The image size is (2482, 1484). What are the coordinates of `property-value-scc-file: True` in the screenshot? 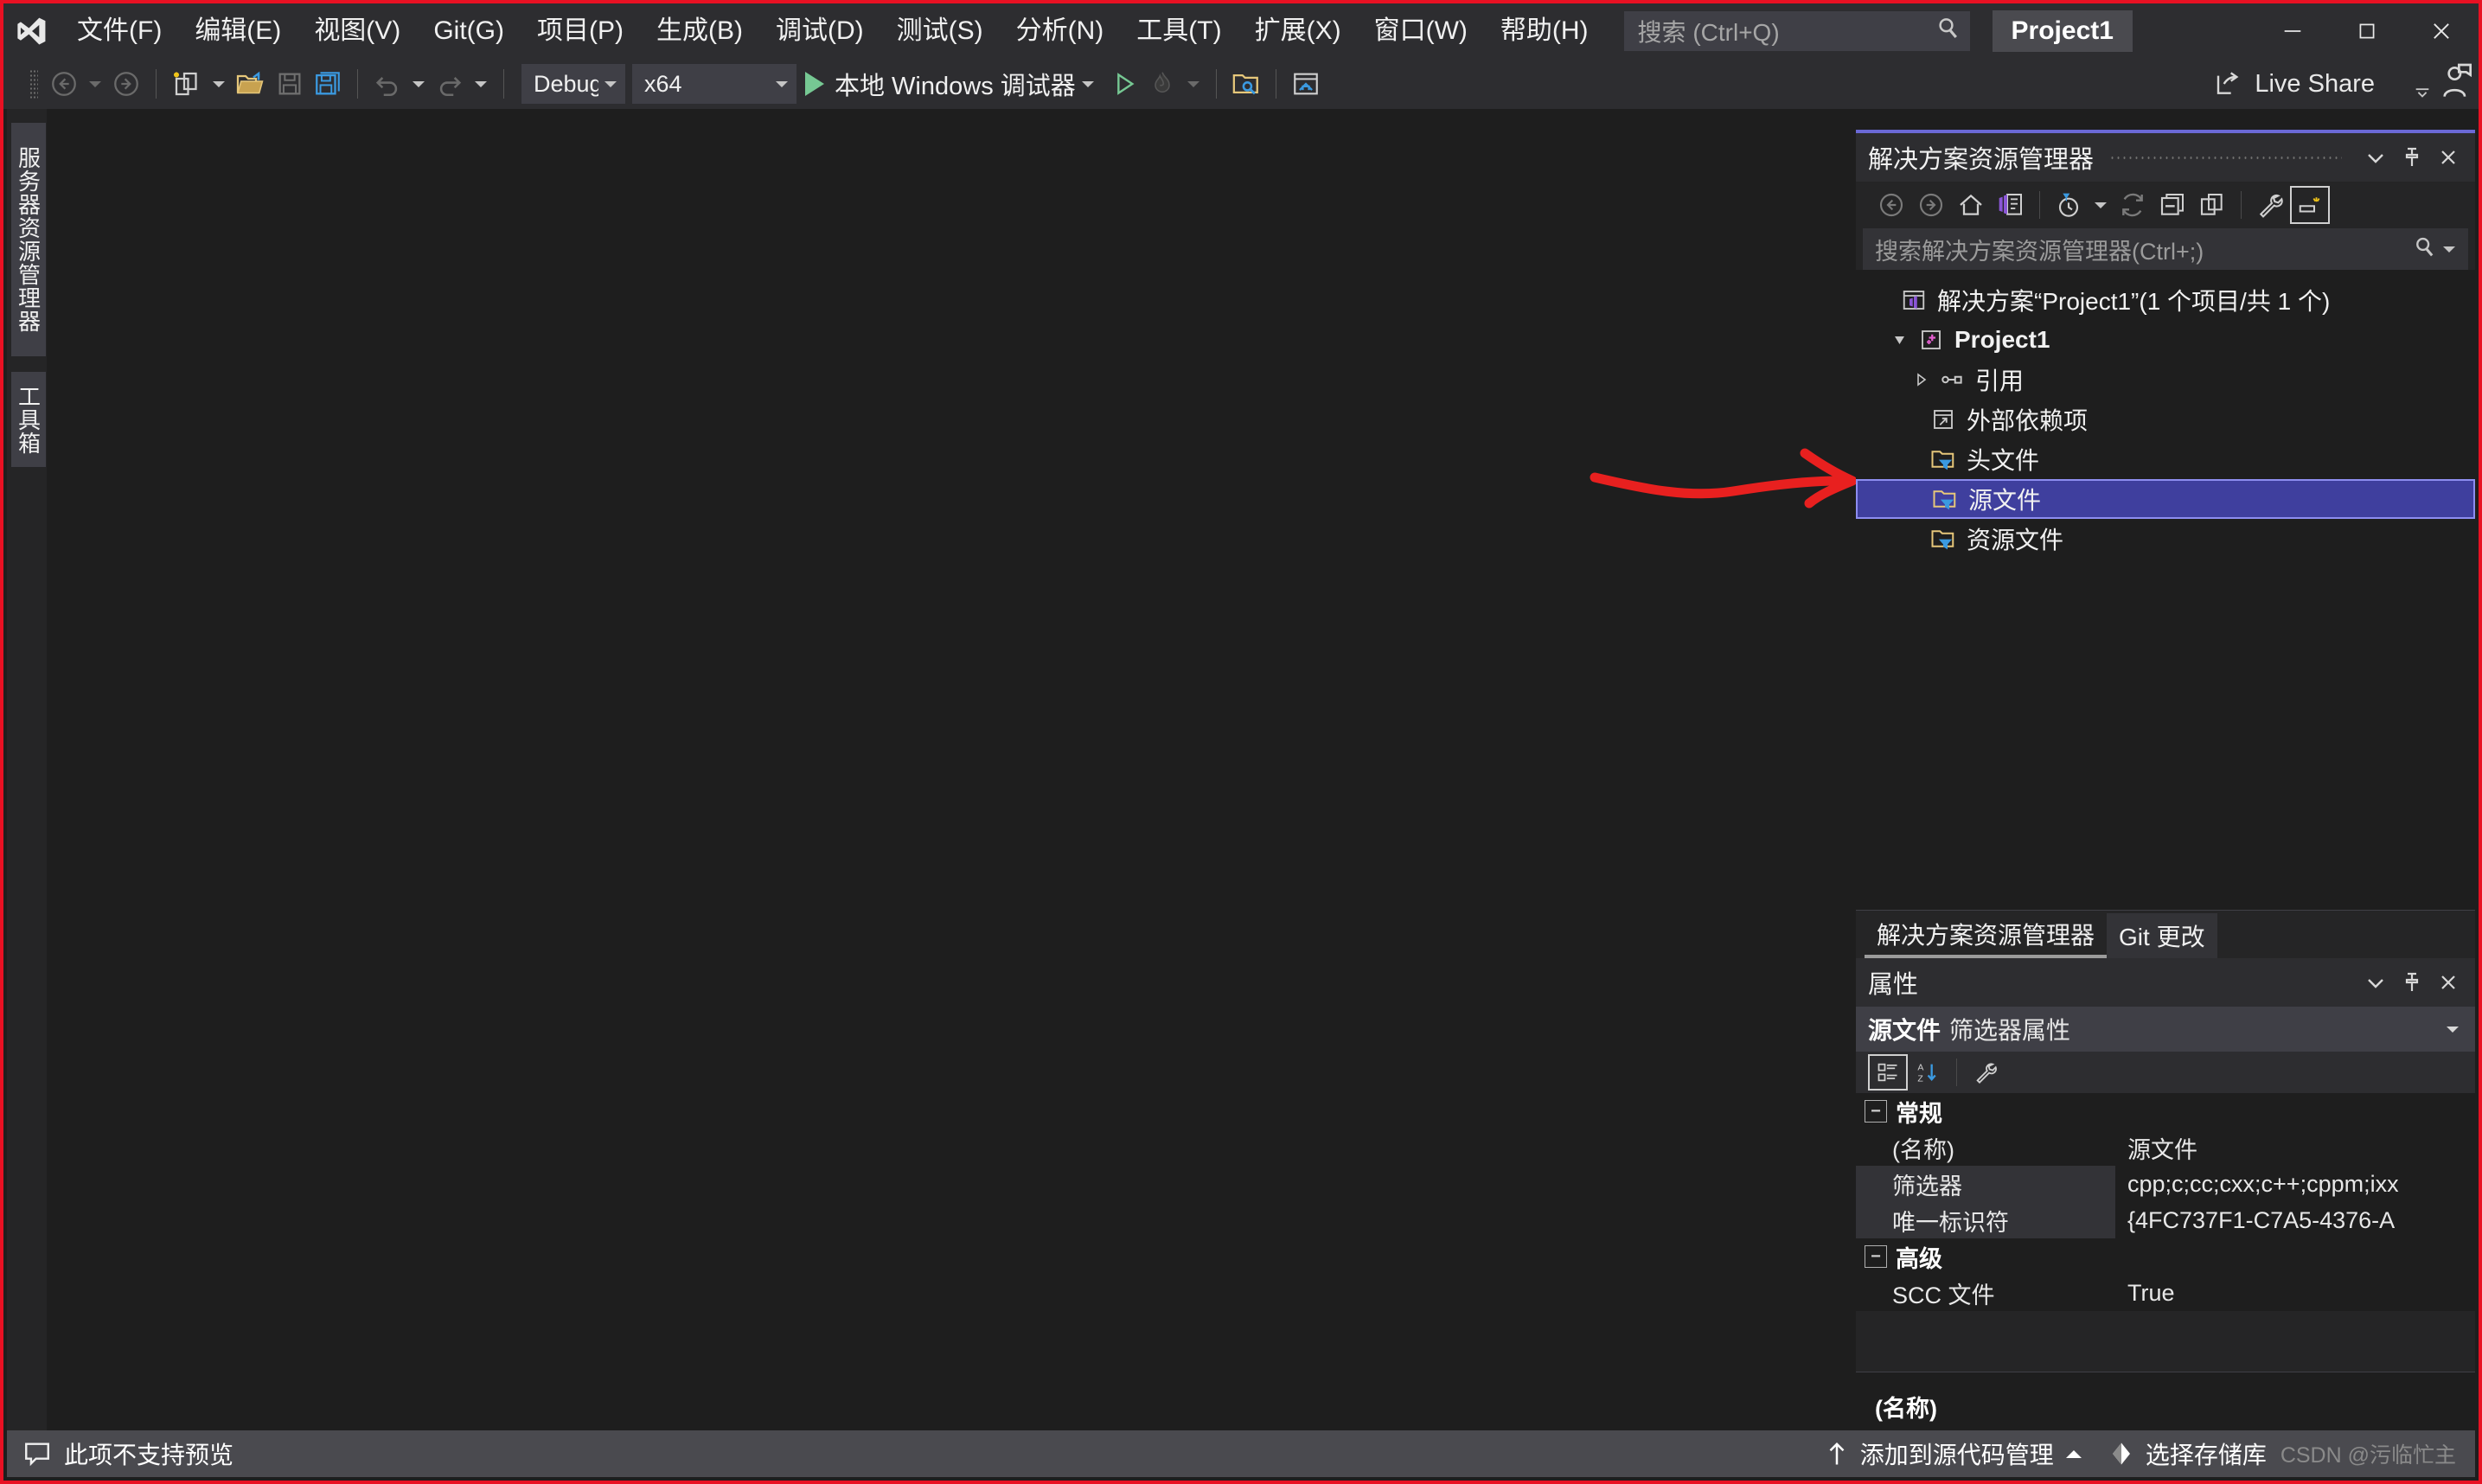 It's located at (2295, 1293).